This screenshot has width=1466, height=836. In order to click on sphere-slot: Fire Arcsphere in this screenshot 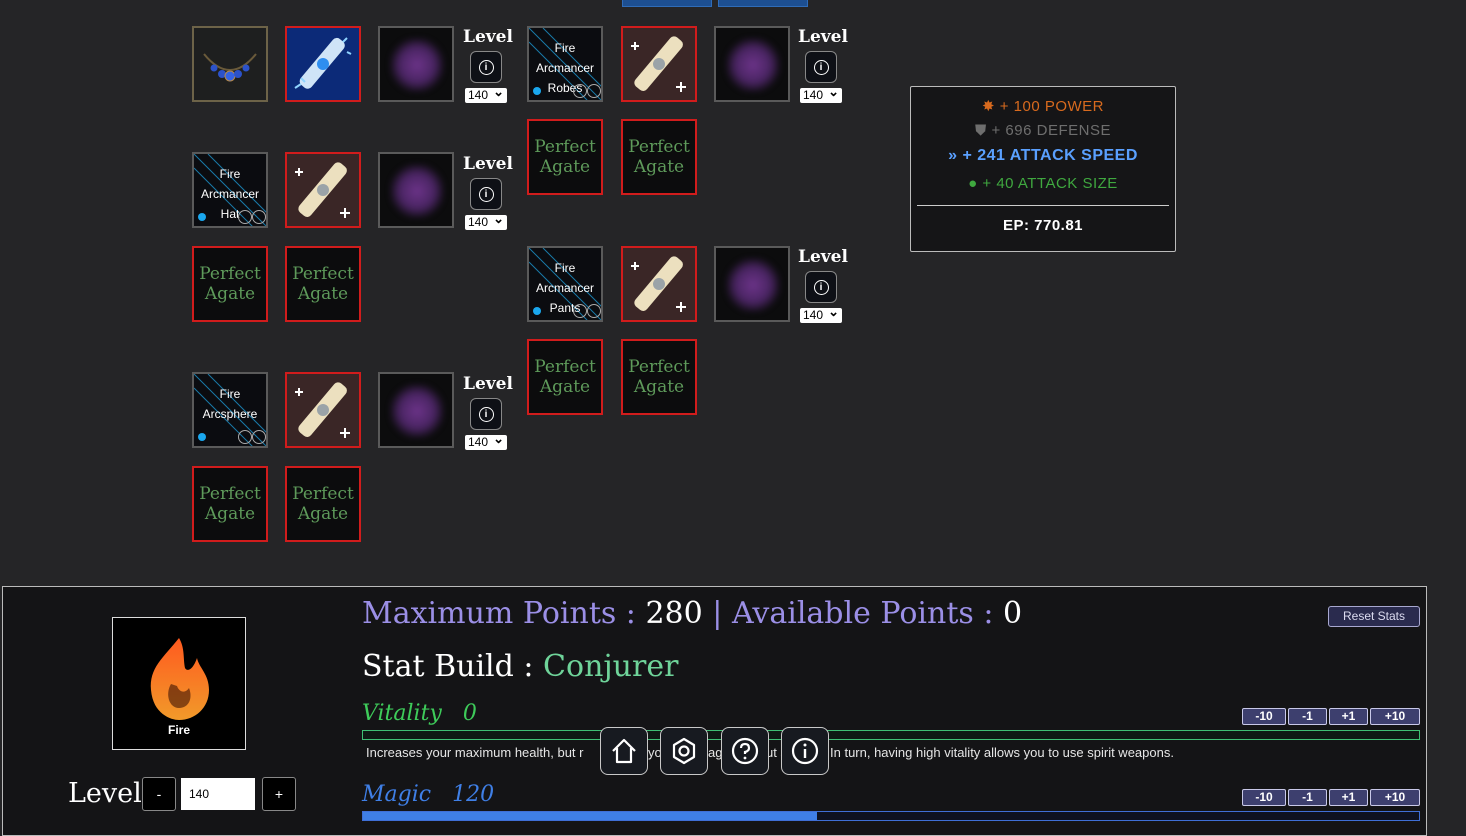, I will do `click(230, 410)`.